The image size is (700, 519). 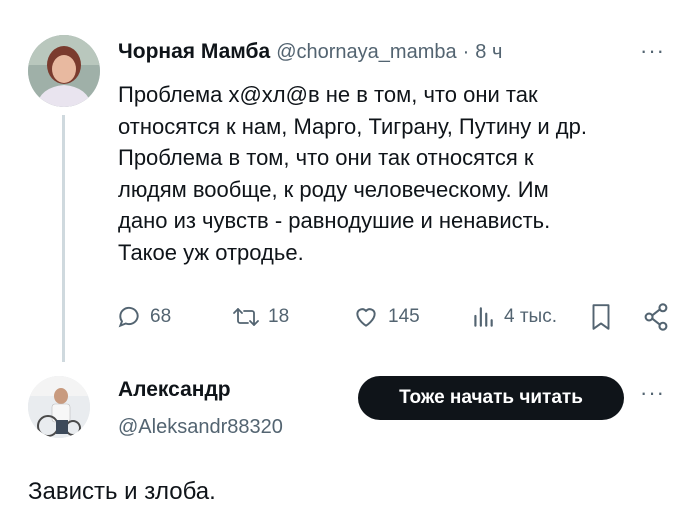 I want to click on bookmark-icon, so click(x=601, y=317).